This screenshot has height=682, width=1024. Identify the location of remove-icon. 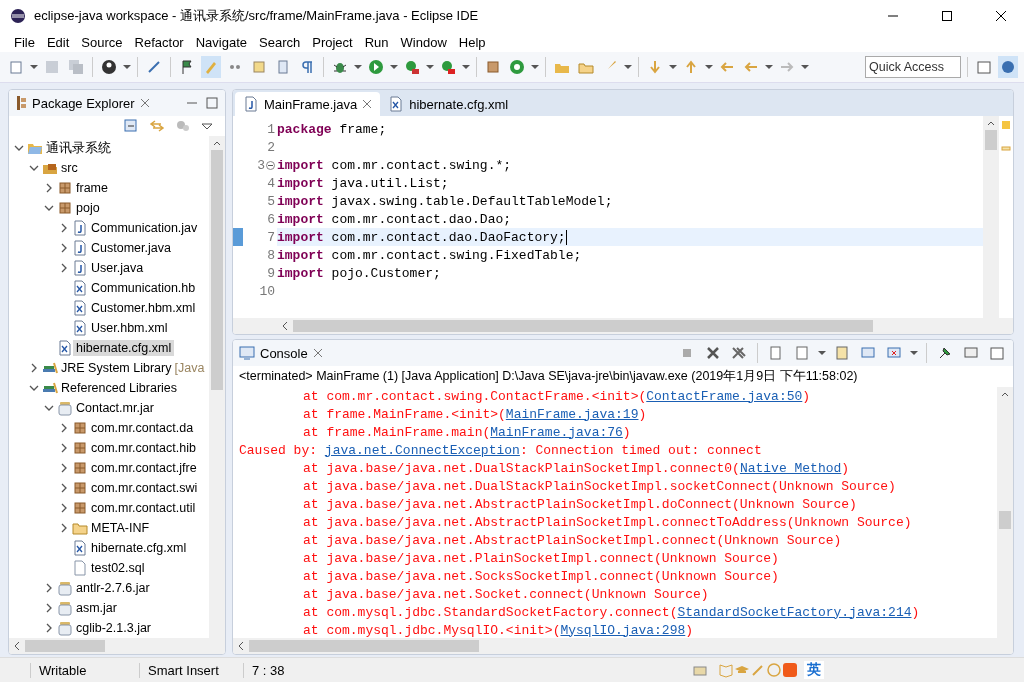
(713, 353).